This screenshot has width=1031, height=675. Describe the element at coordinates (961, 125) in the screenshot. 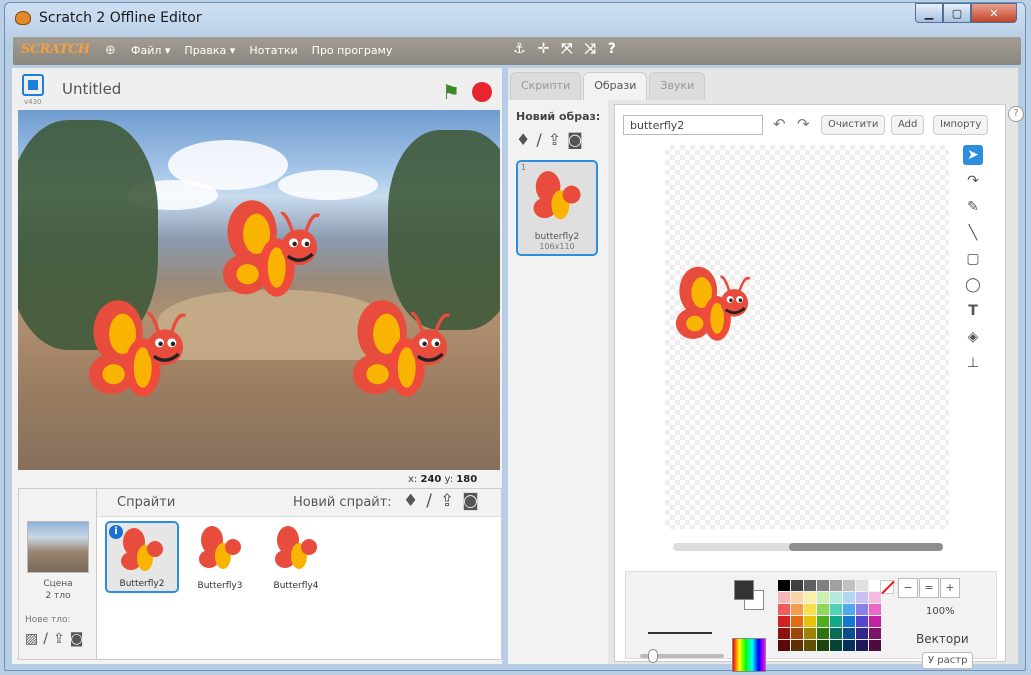

I see `import-button: Імпорту` at that location.